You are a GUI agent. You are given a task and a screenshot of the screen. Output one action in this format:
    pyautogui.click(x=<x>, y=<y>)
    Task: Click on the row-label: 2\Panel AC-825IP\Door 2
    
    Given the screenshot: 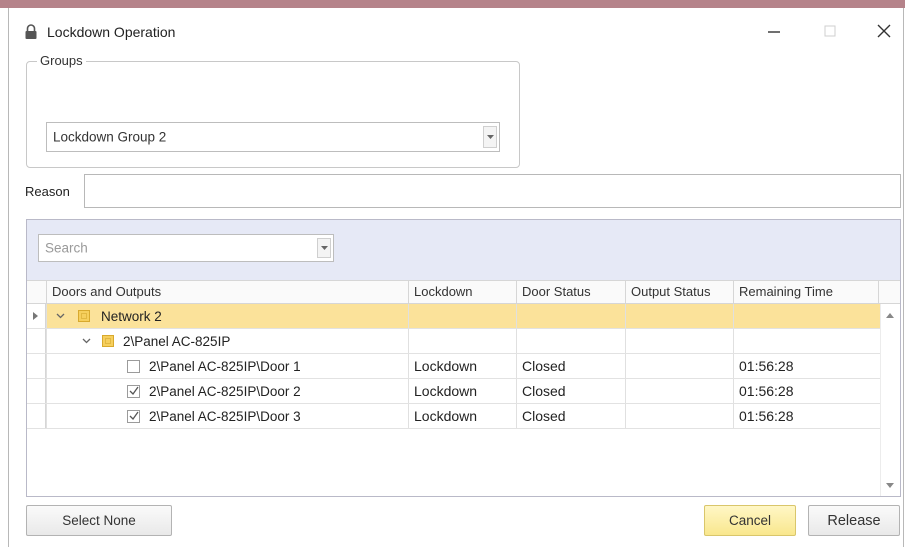 What is the action you would take?
    pyautogui.click(x=225, y=391)
    